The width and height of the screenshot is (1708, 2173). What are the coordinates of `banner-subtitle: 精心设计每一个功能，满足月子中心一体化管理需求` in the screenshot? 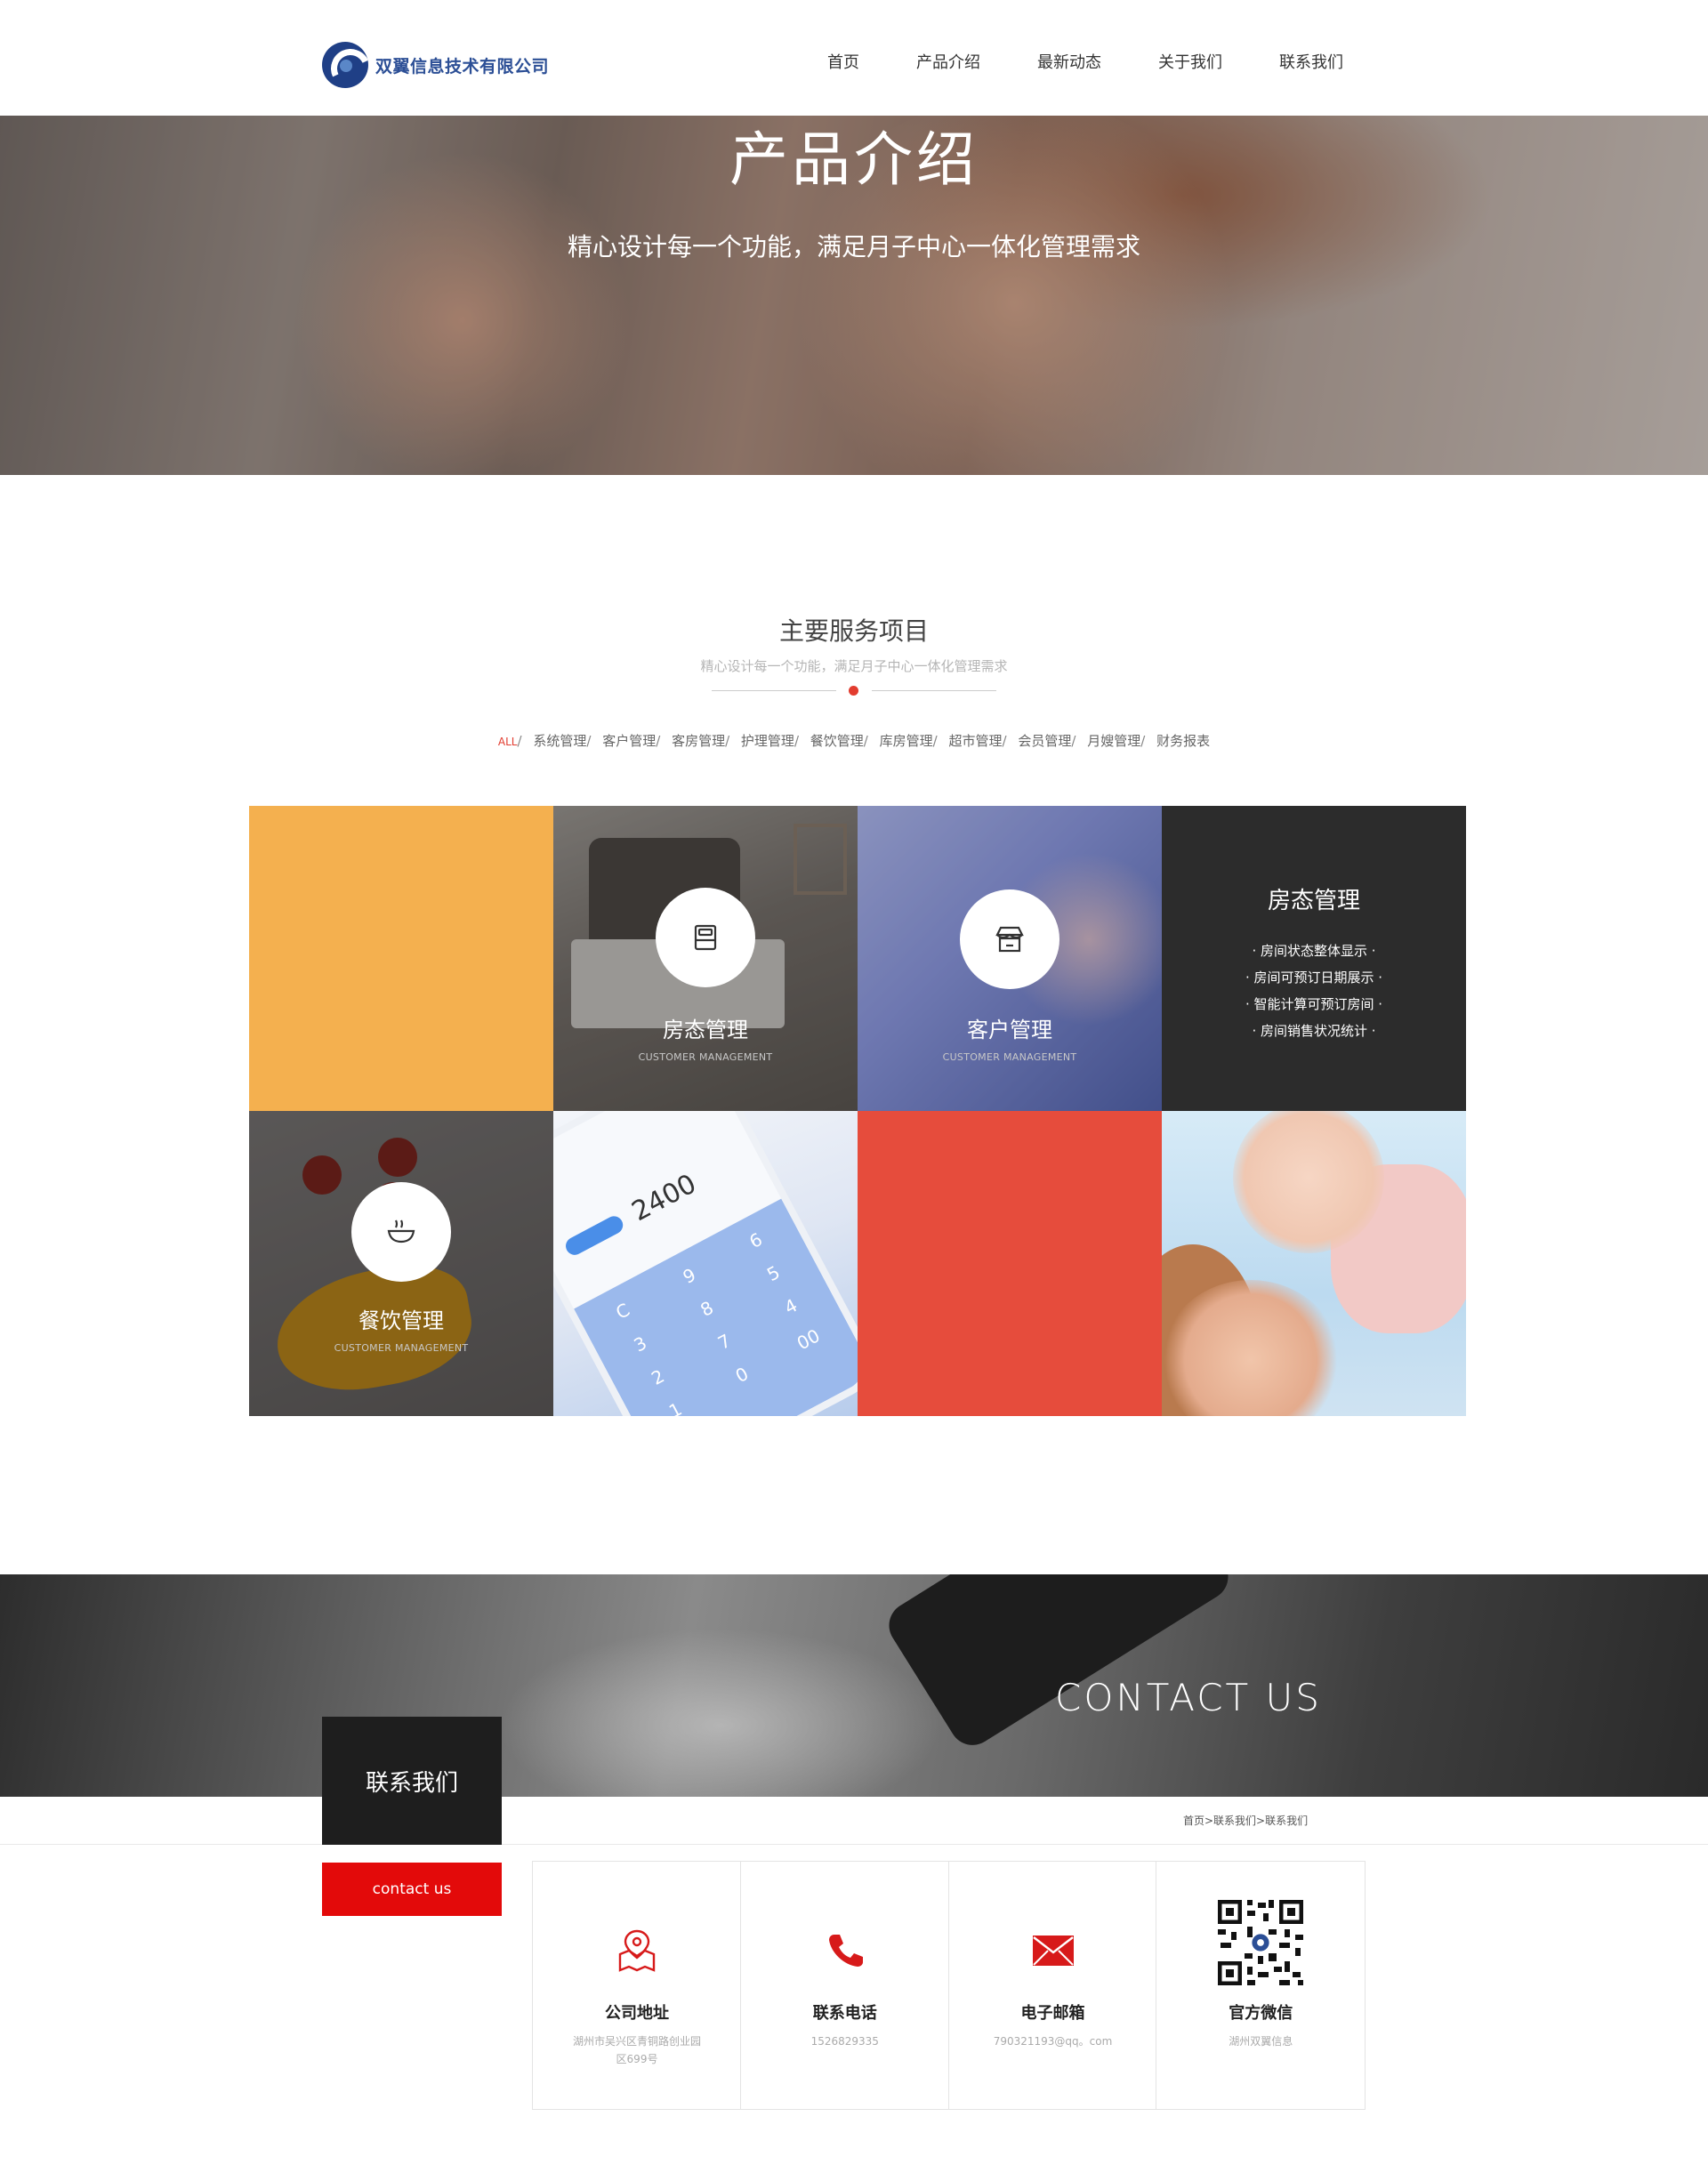 It's located at (853, 247).